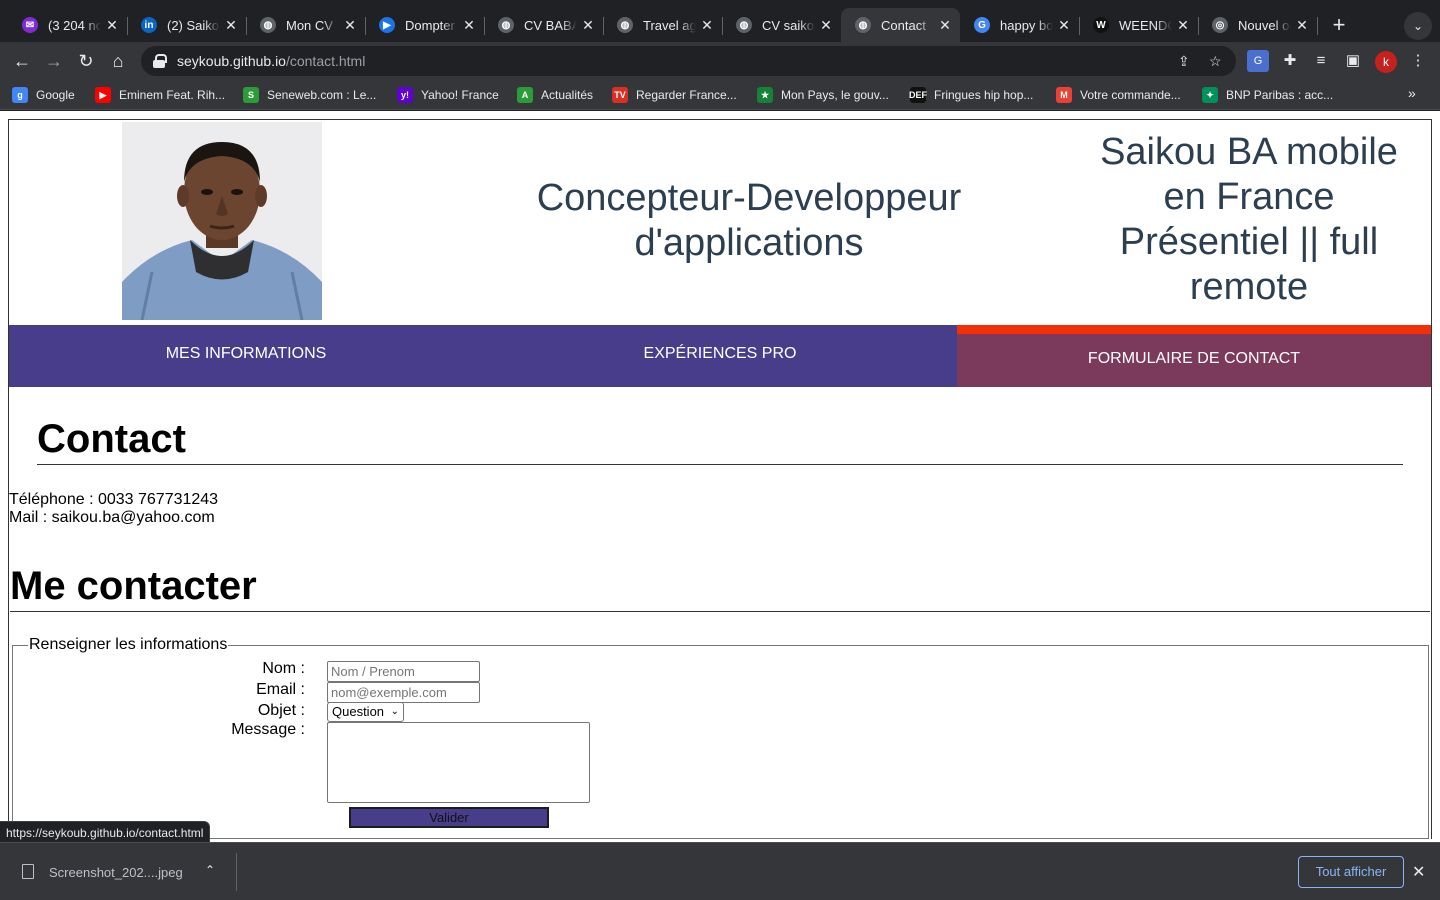  I want to click on tab-title: Travel age, so click(669, 25).